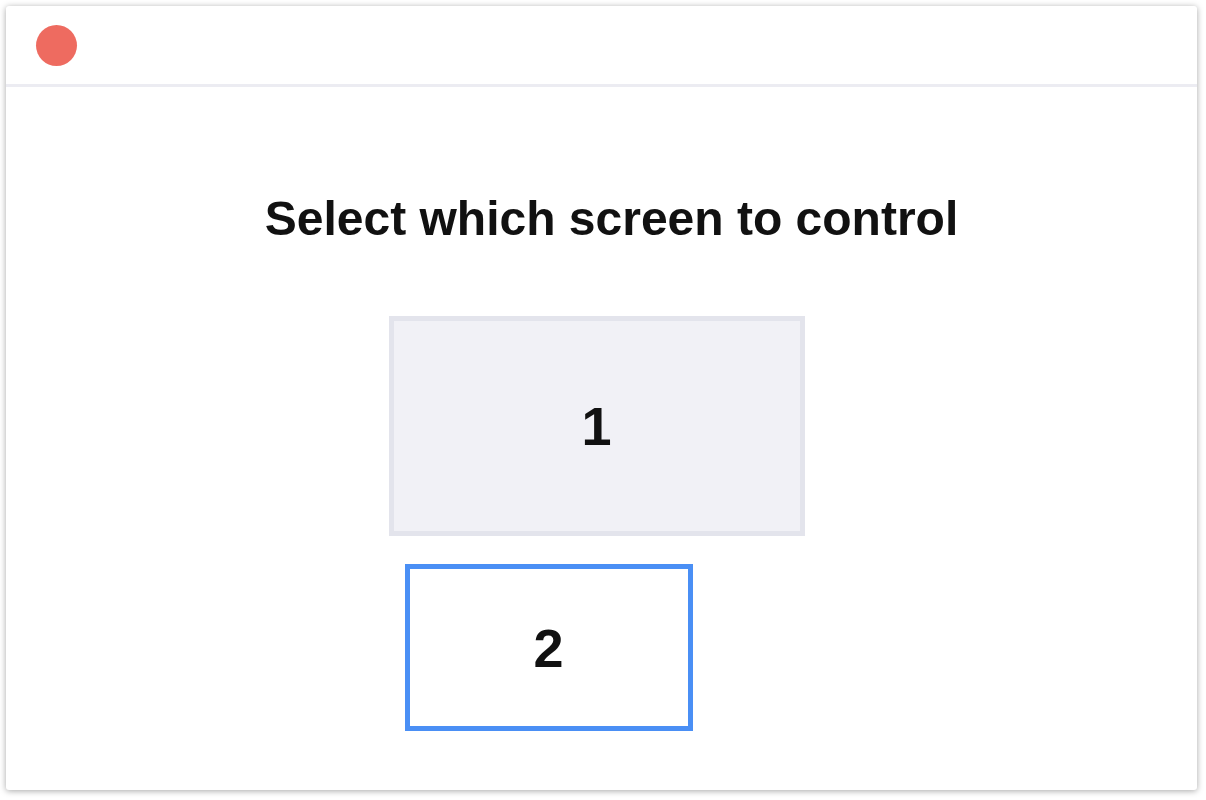 The image size is (1206, 800). Describe the element at coordinates (548, 647) in the screenshot. I see `screen-option: 2` at that location.